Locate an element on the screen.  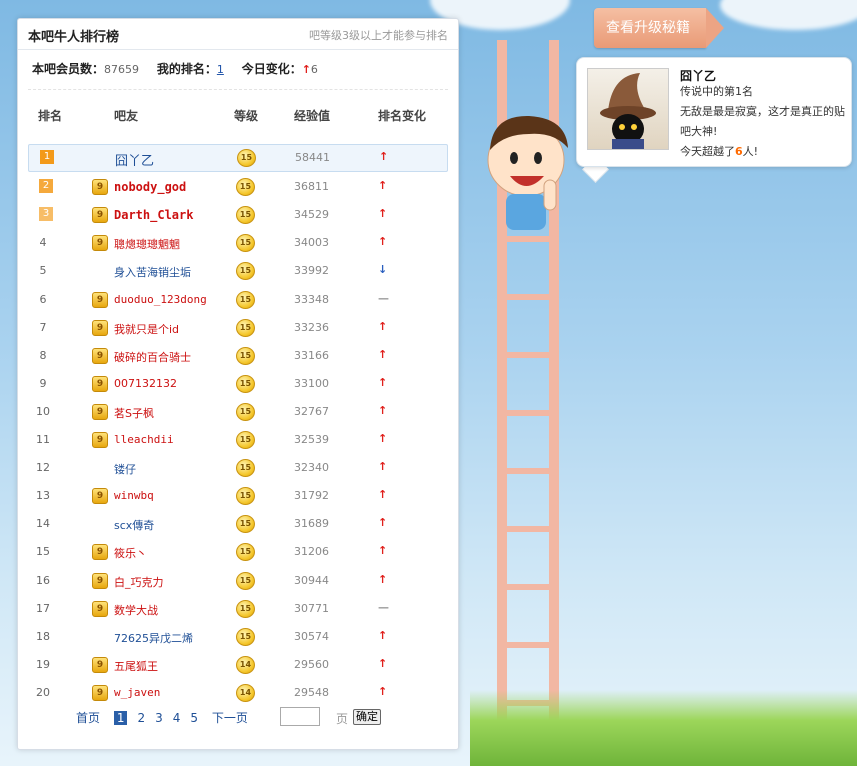
pager-page-4: 4 is located at coordinates (177, 718).